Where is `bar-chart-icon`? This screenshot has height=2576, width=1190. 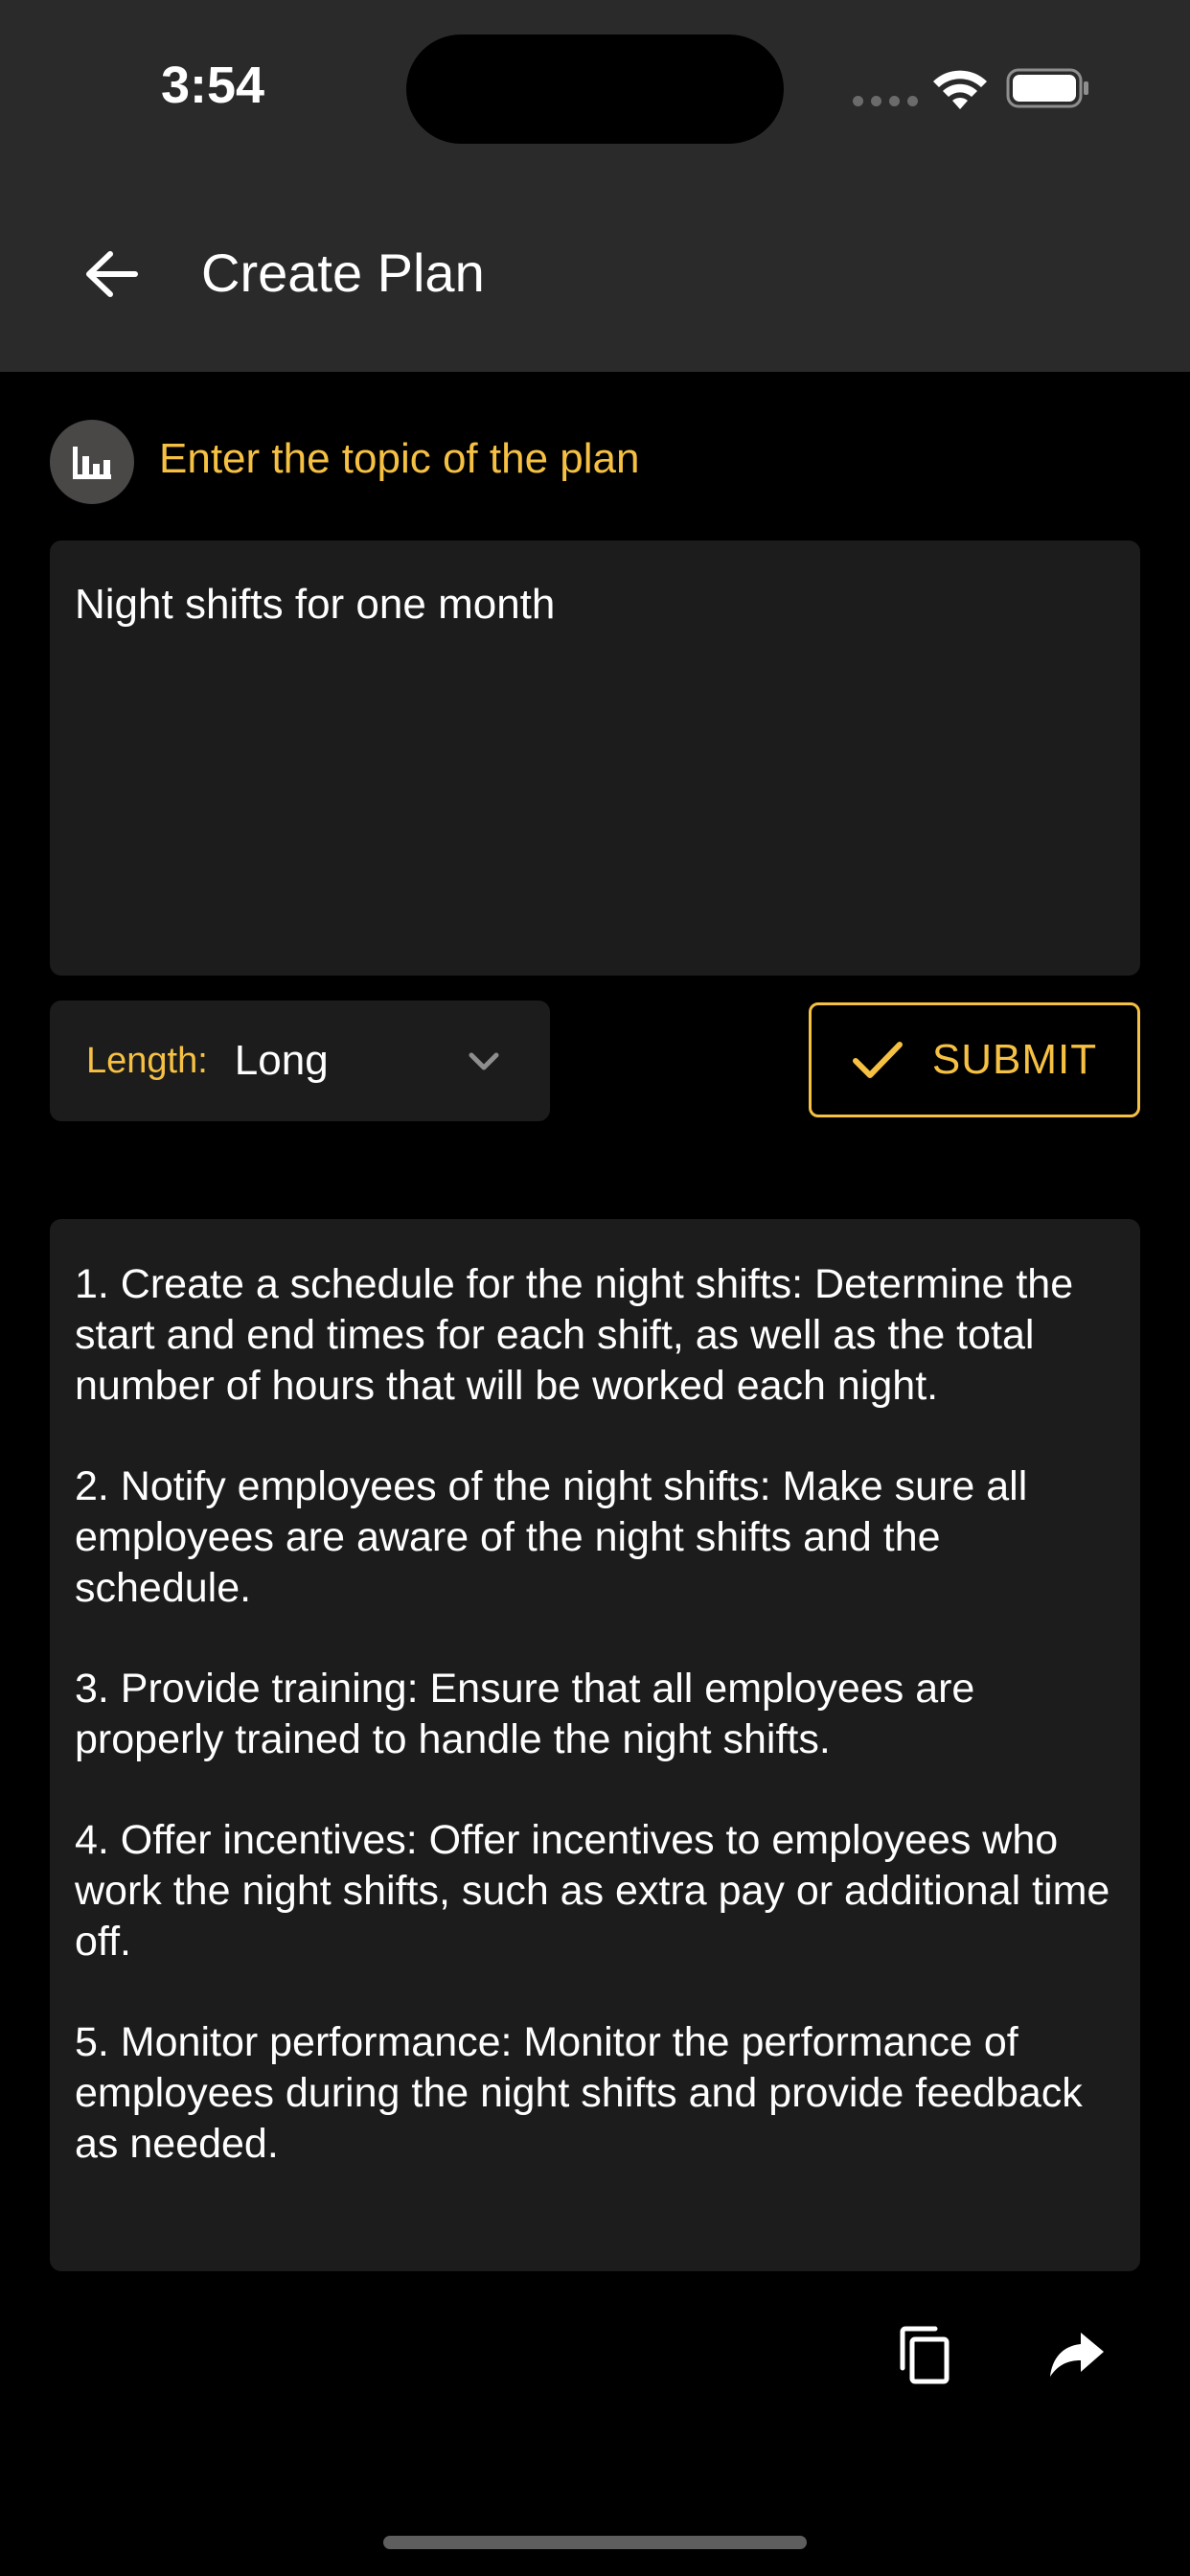
bar-chart-icon is located at coordinates (92, 463).